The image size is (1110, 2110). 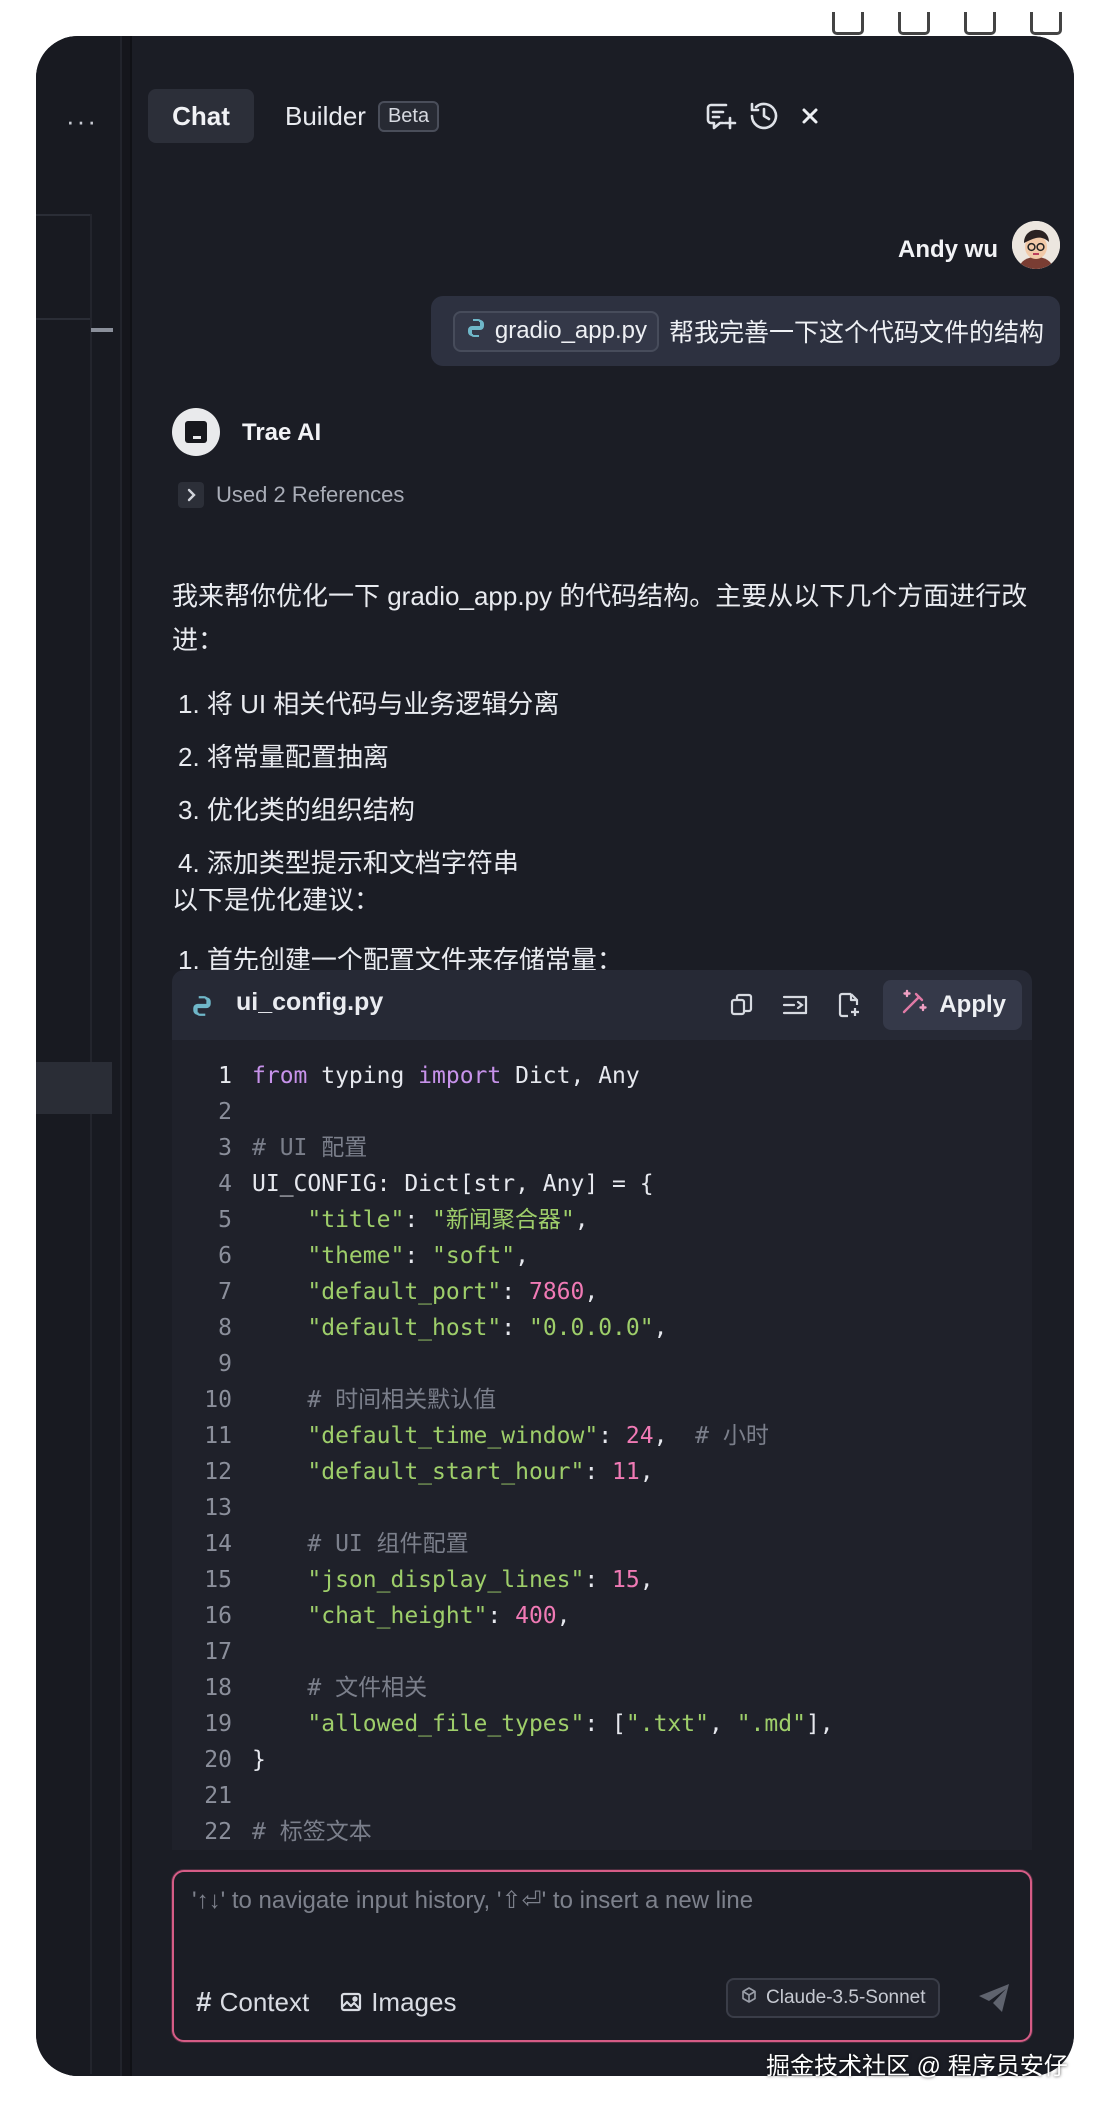 I want to click on list-item: 2. 将常量配置抽离, so click(x=283, y=757).